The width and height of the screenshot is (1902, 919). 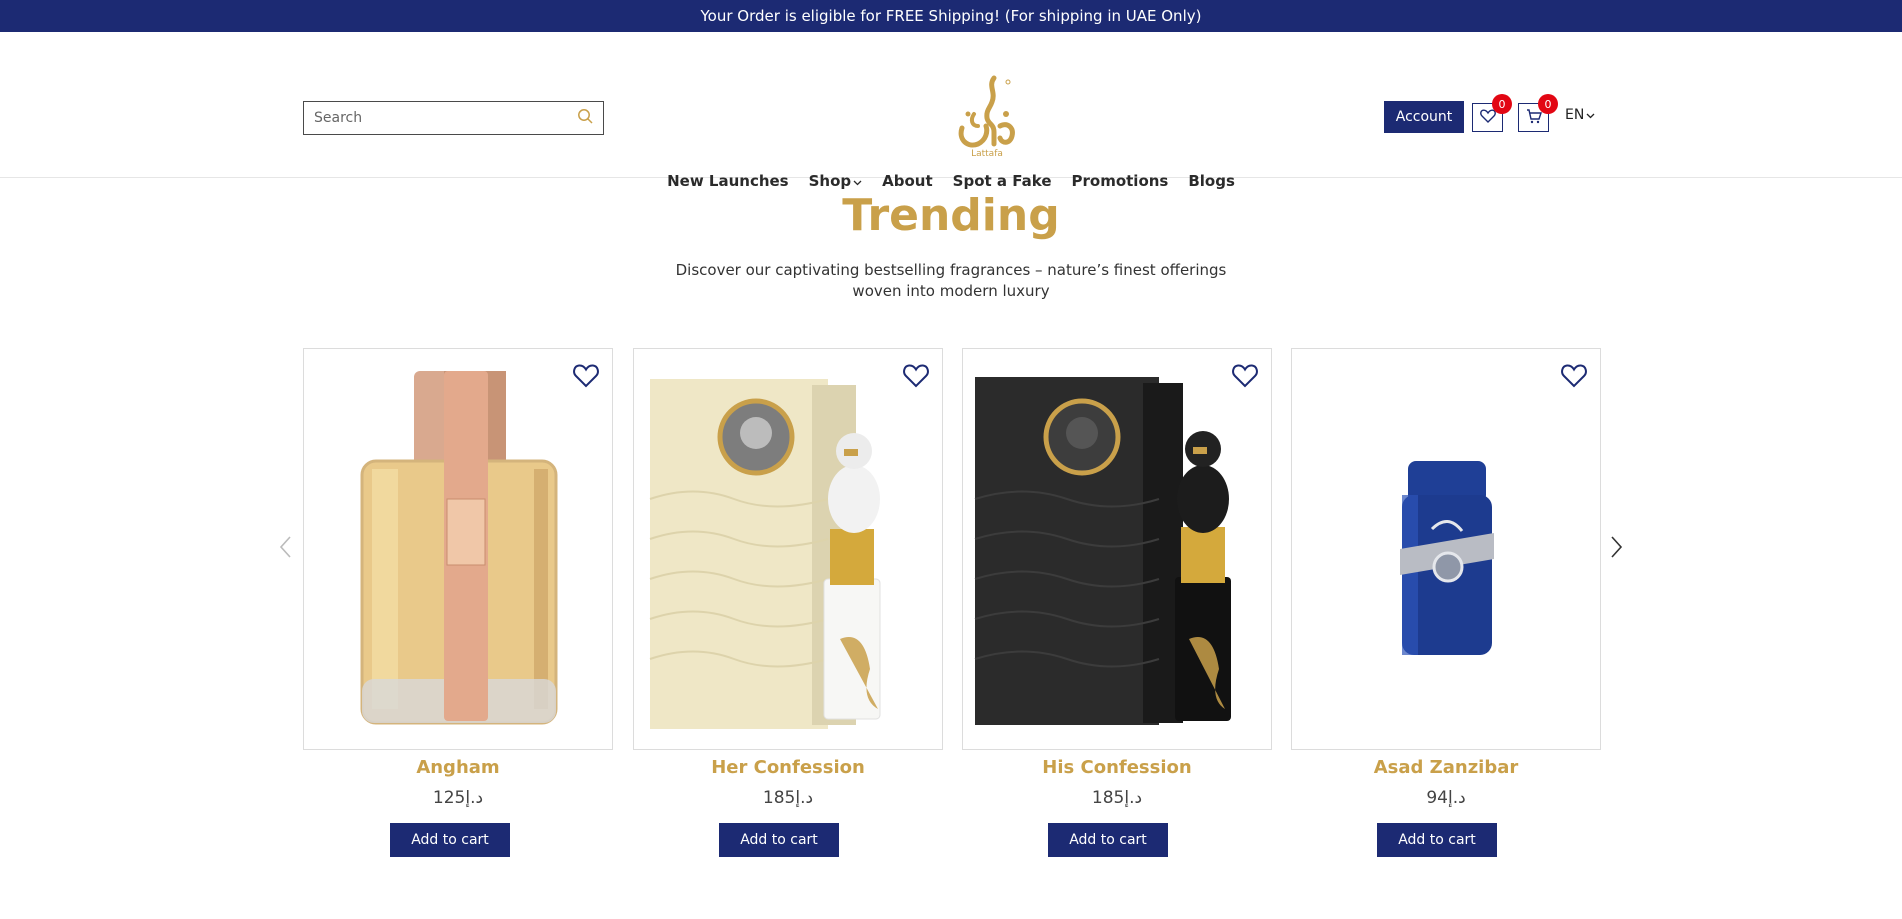 I want to click on product-name: His Confession, so click(x=1117, y=767).